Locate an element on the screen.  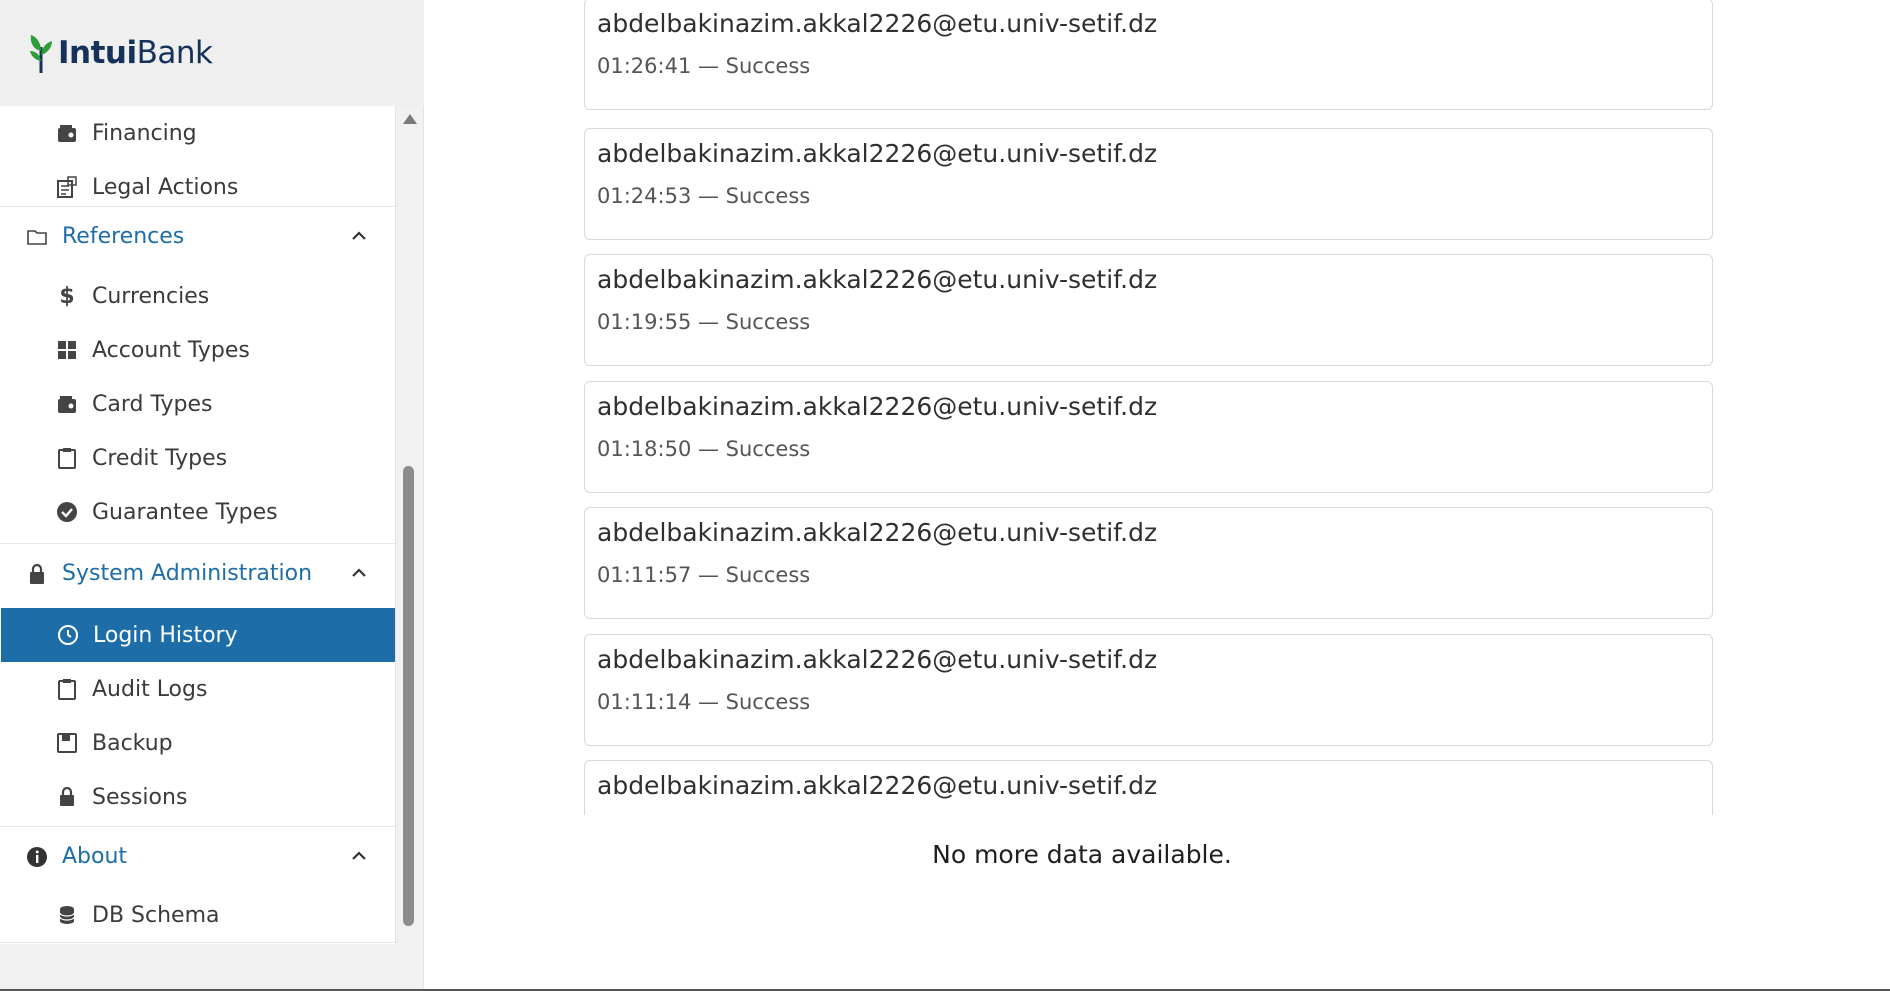
no-more-data-message: No more data available. is located at coordinates (1082, 854).